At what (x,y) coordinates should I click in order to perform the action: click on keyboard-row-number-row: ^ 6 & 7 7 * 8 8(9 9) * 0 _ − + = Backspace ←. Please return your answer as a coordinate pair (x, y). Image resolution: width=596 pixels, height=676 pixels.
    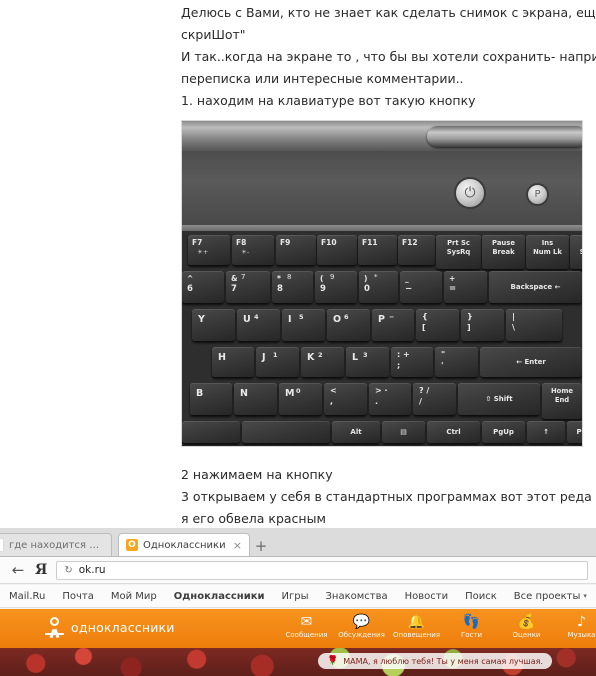
    Looking at the image, I should click on (382, 287).